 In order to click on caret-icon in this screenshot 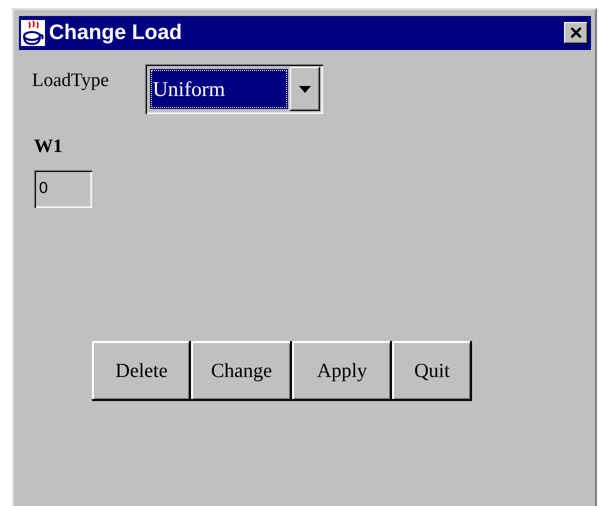, I will do `click(304, 89)`.